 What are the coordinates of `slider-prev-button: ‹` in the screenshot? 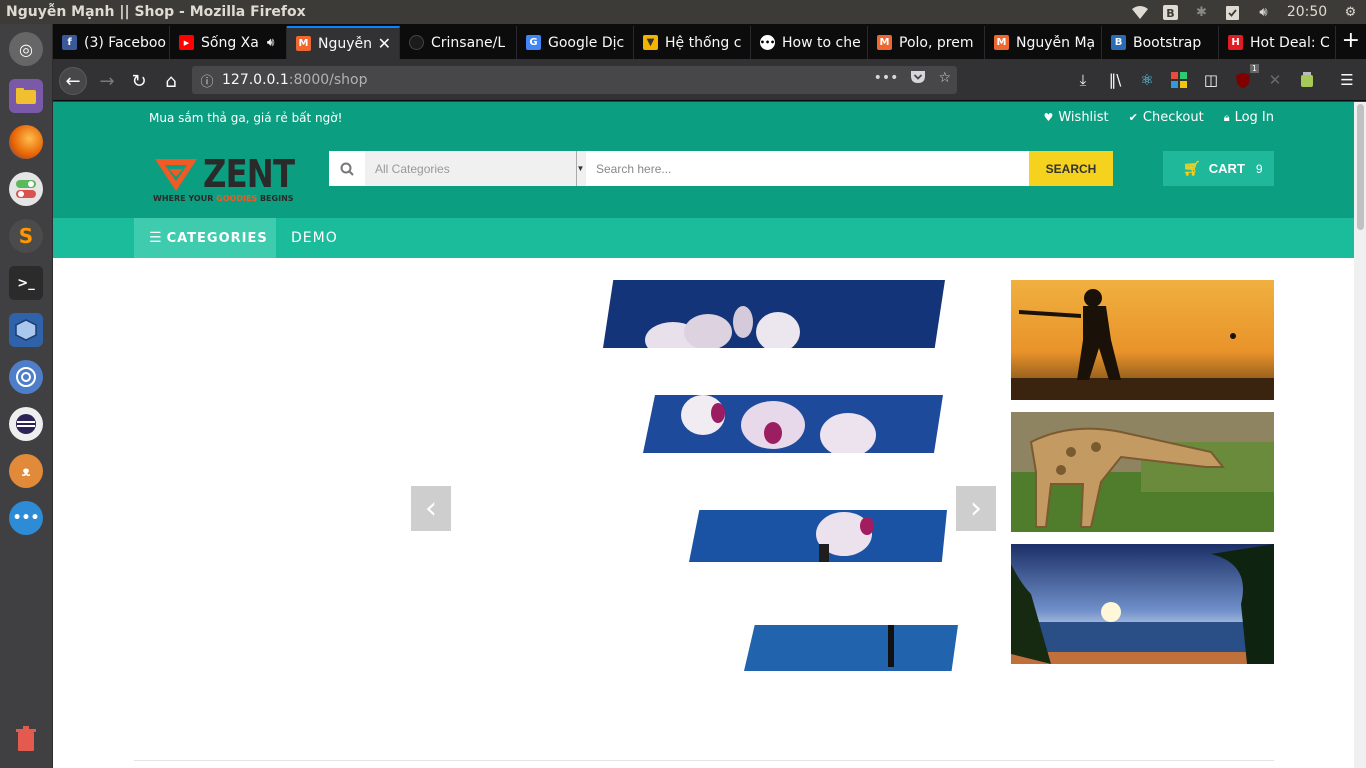 It's located at (431, 508).